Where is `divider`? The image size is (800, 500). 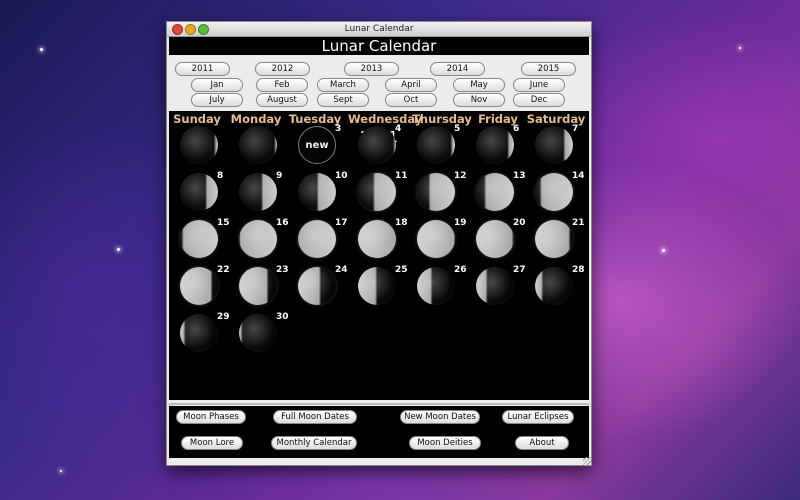
divider is located at coordinates (379, 404).